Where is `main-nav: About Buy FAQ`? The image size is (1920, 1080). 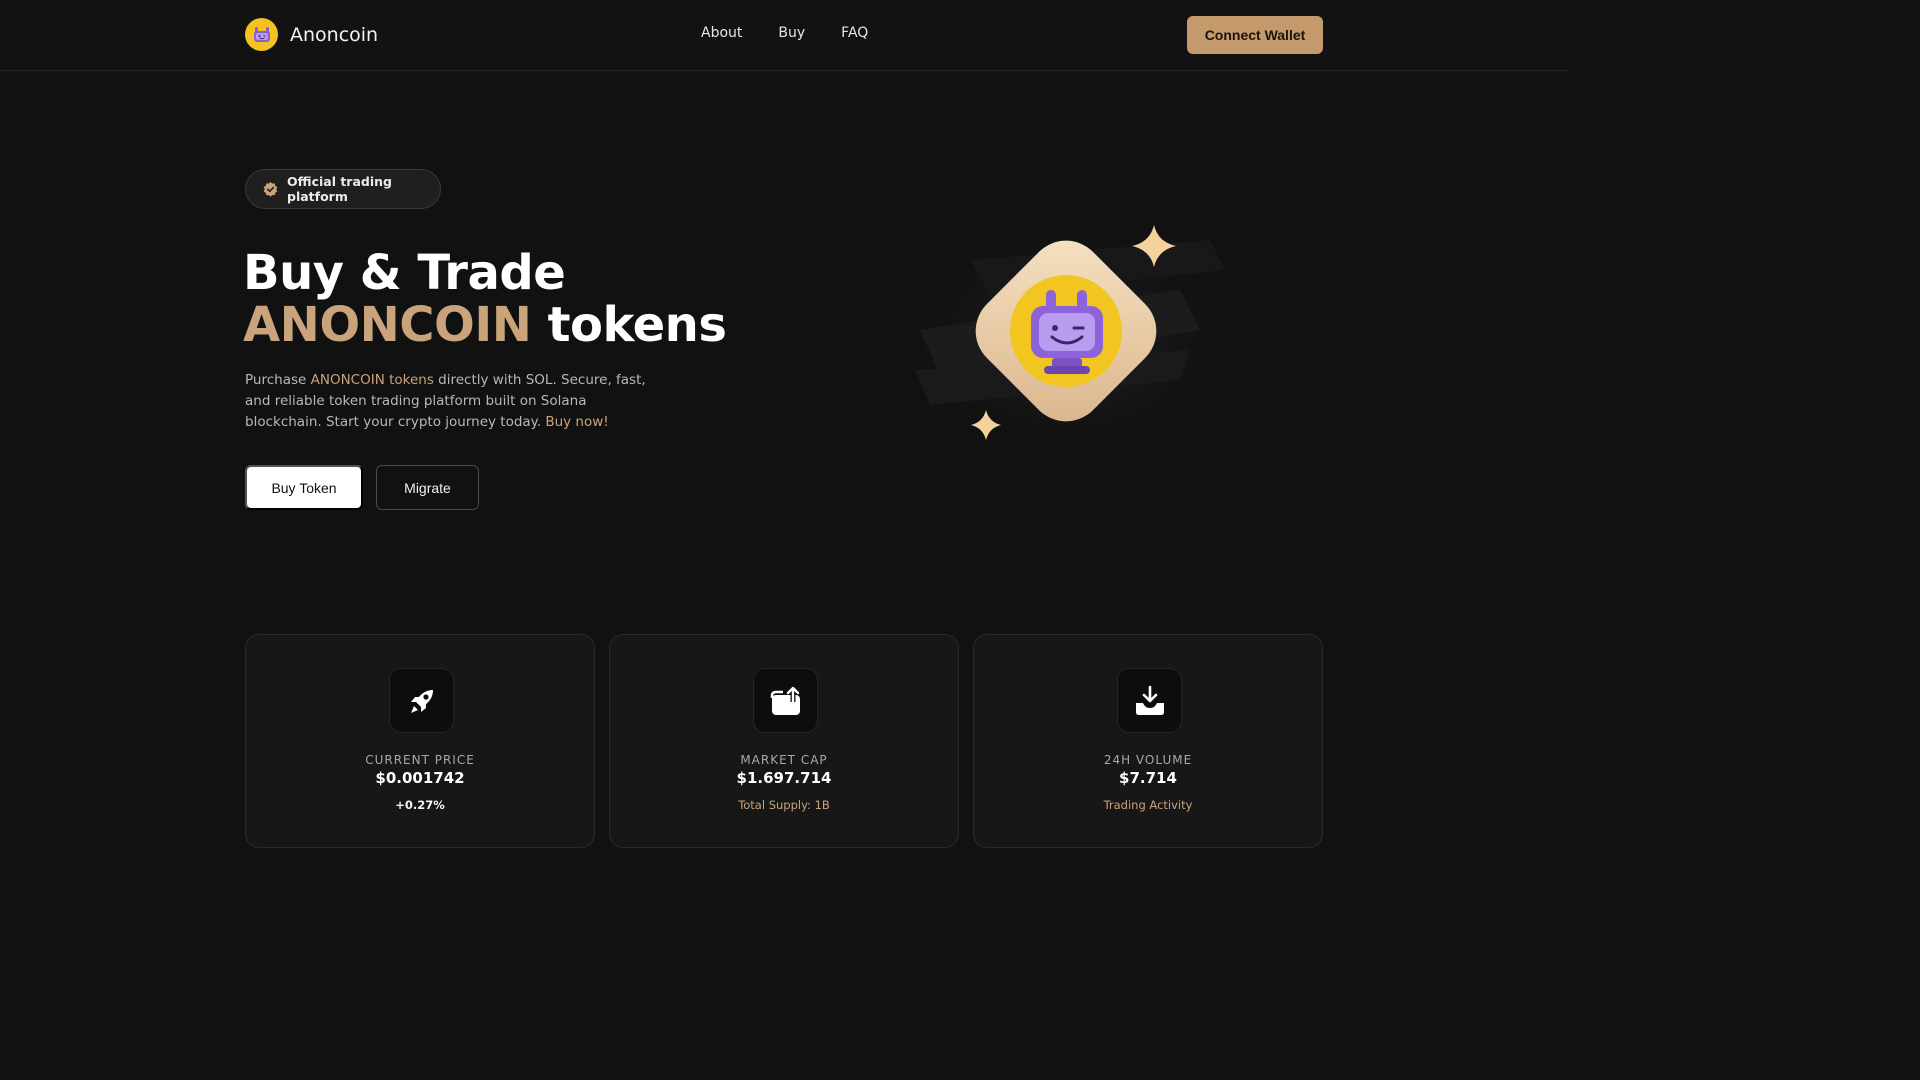
main-nav: About Buy FAQ is located at coordinates (784, 33).